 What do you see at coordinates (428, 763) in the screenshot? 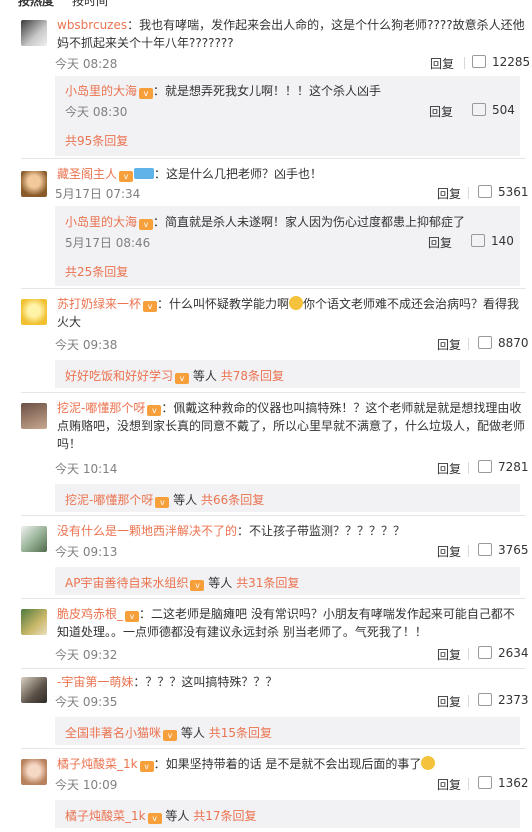
I see `worried-emoji-icon` at bounding box center [428, 763].